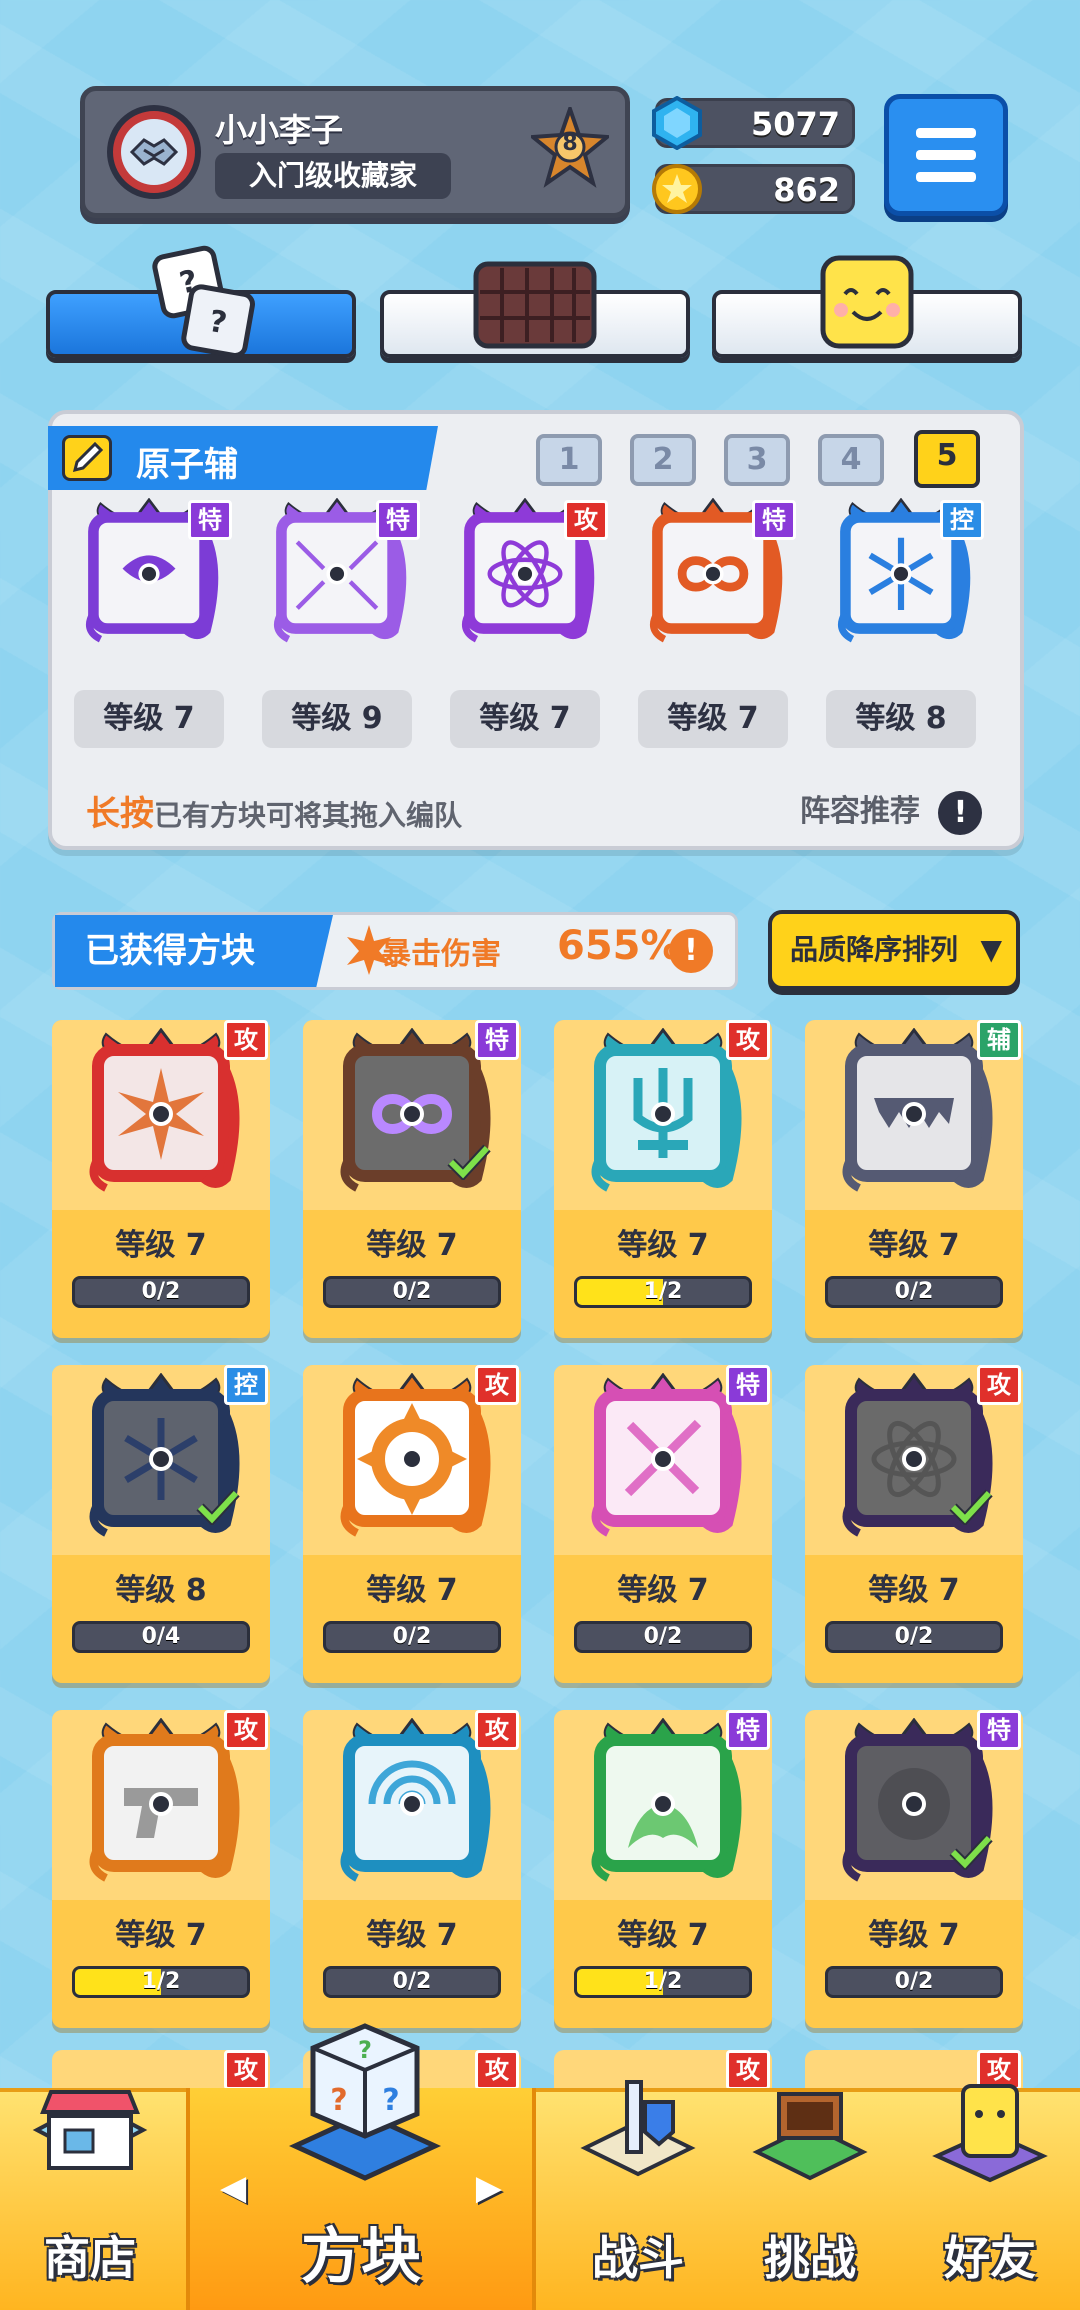 This screenshot has height=2310, width=1080. Describe the element at coordinates (810, 2201) in the screenshot. I see `nav-challenge: 挑战` at that location.